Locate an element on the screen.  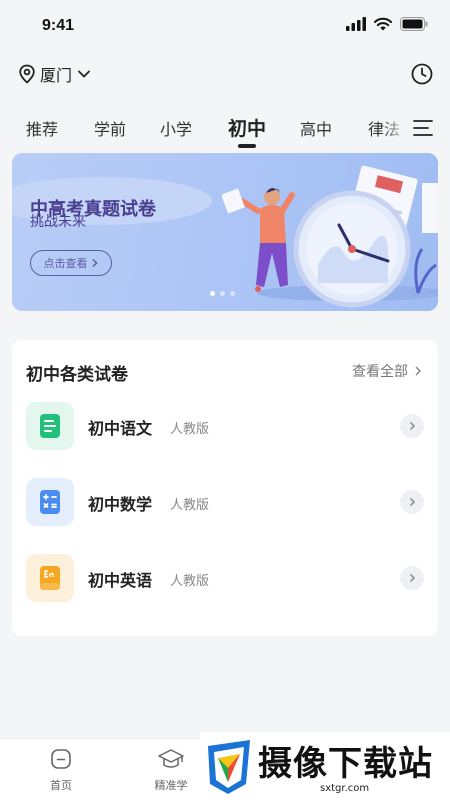
wifi-icon is located at coordinates (383, 24).